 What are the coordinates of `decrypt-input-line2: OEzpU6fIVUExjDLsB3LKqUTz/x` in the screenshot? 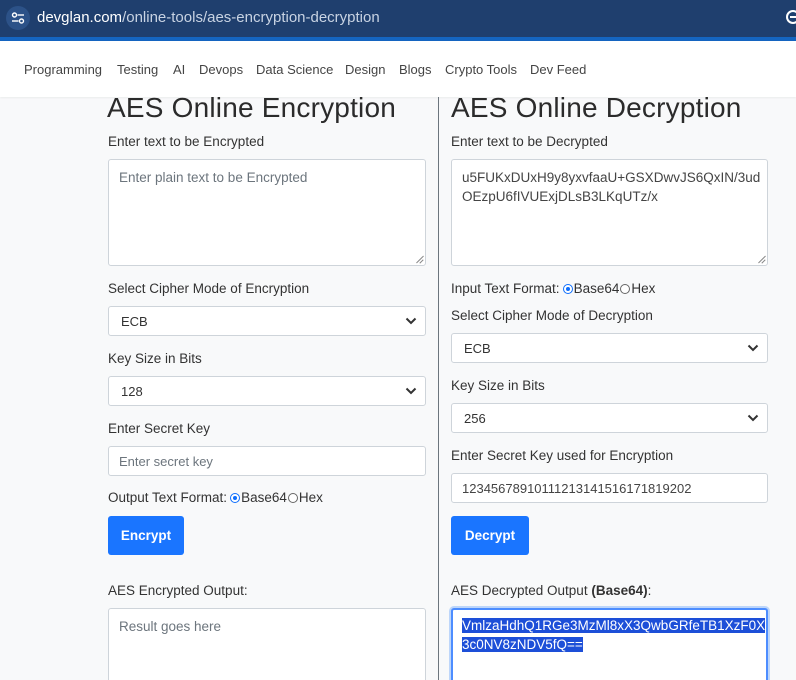 It's located at (560, 196).